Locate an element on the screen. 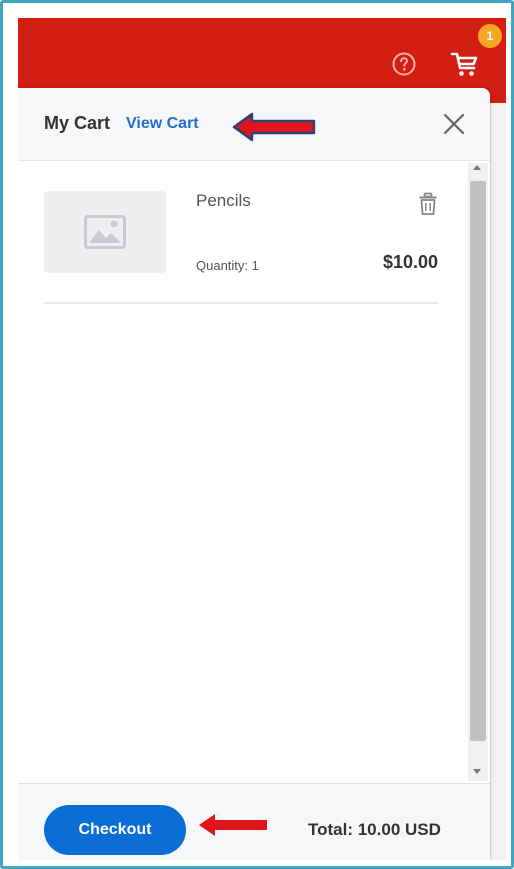  scrollbar is located at coordinates (478, 472).